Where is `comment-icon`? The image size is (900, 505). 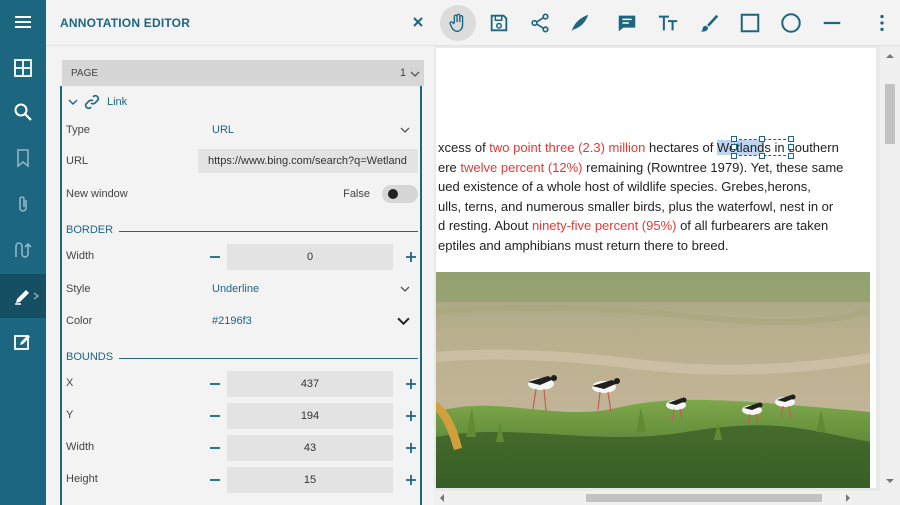
comment-icon is located at coordinates (627, 23).